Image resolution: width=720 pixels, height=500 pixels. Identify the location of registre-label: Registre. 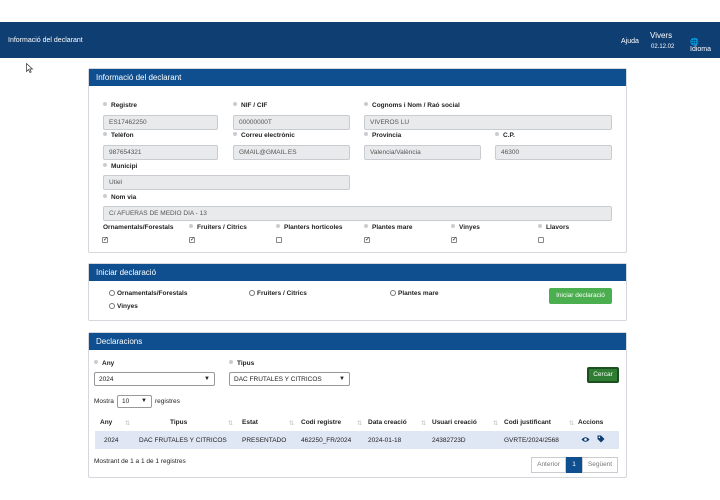
(120, 105).